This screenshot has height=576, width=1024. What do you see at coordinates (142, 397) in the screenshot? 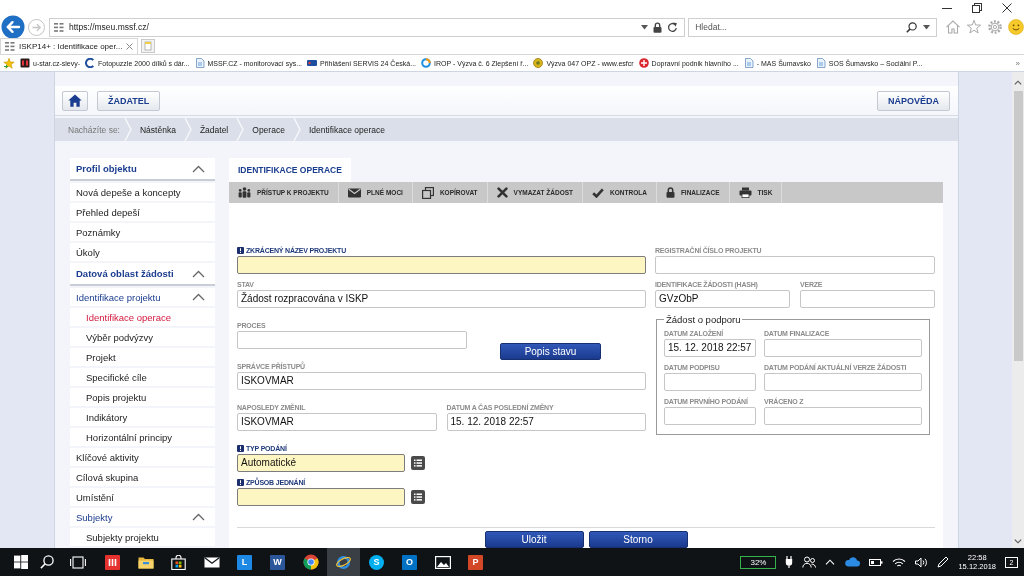
I see `sidebar-item: Popis projektu` at bounding box center [142, 397].